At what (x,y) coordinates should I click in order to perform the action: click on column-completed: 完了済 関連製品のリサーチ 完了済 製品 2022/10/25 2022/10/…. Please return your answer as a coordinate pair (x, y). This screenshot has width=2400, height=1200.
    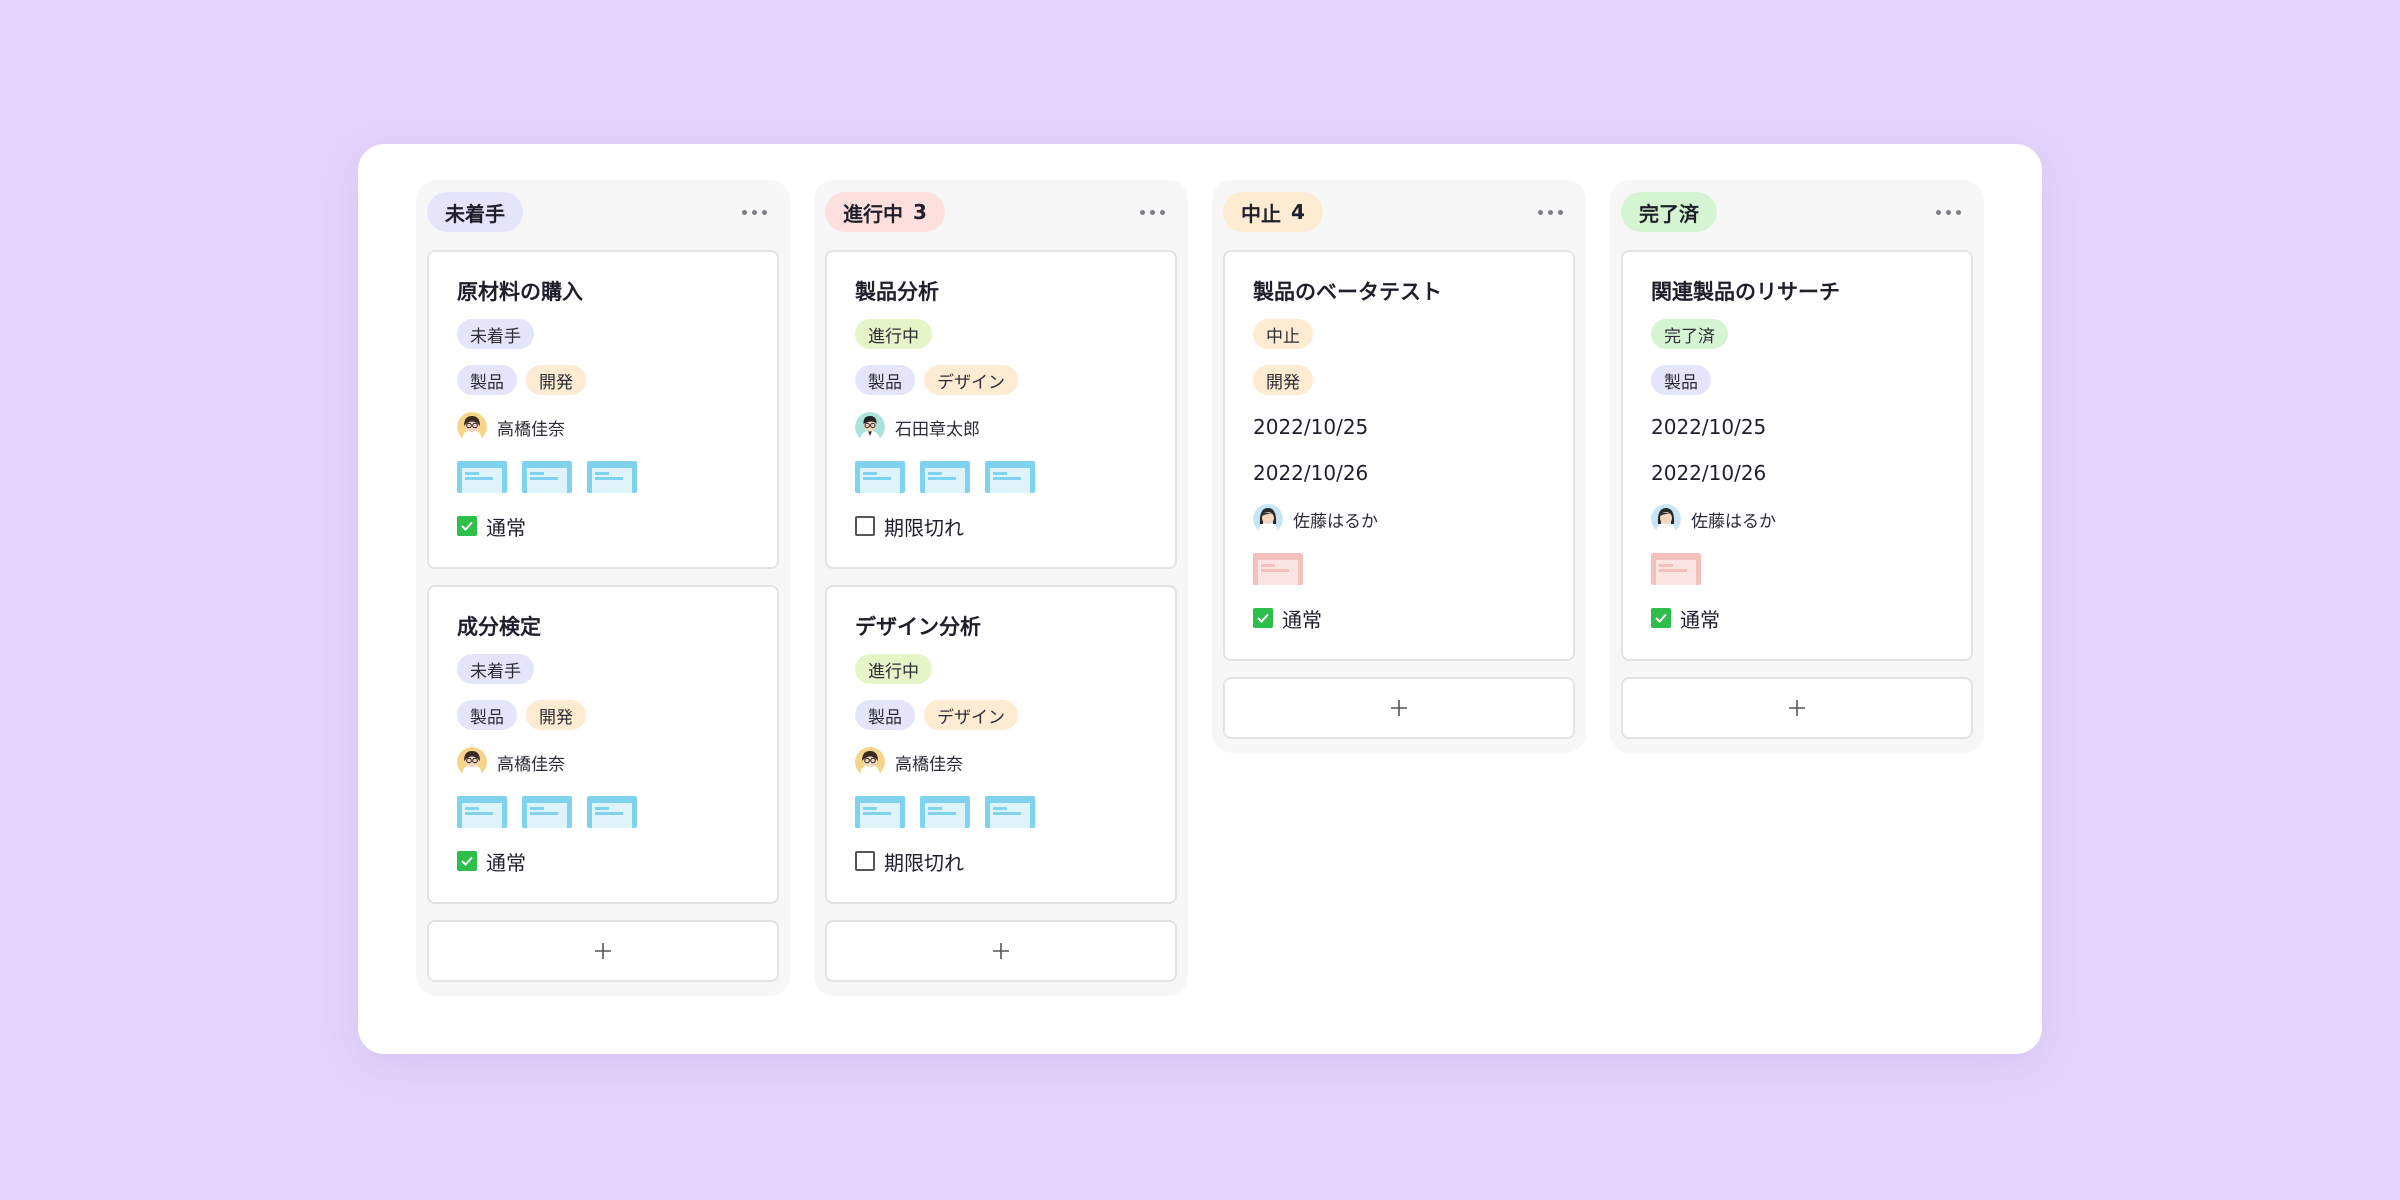
    Looking at the image, I should click on (1797, 466).